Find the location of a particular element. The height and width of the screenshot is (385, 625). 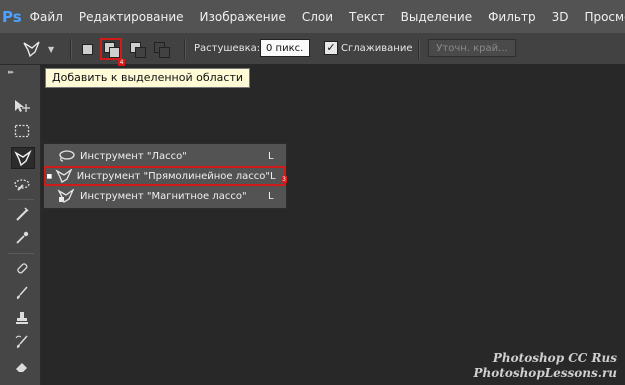

photoshop-logo: Ps is located at coordinates (12, 16).